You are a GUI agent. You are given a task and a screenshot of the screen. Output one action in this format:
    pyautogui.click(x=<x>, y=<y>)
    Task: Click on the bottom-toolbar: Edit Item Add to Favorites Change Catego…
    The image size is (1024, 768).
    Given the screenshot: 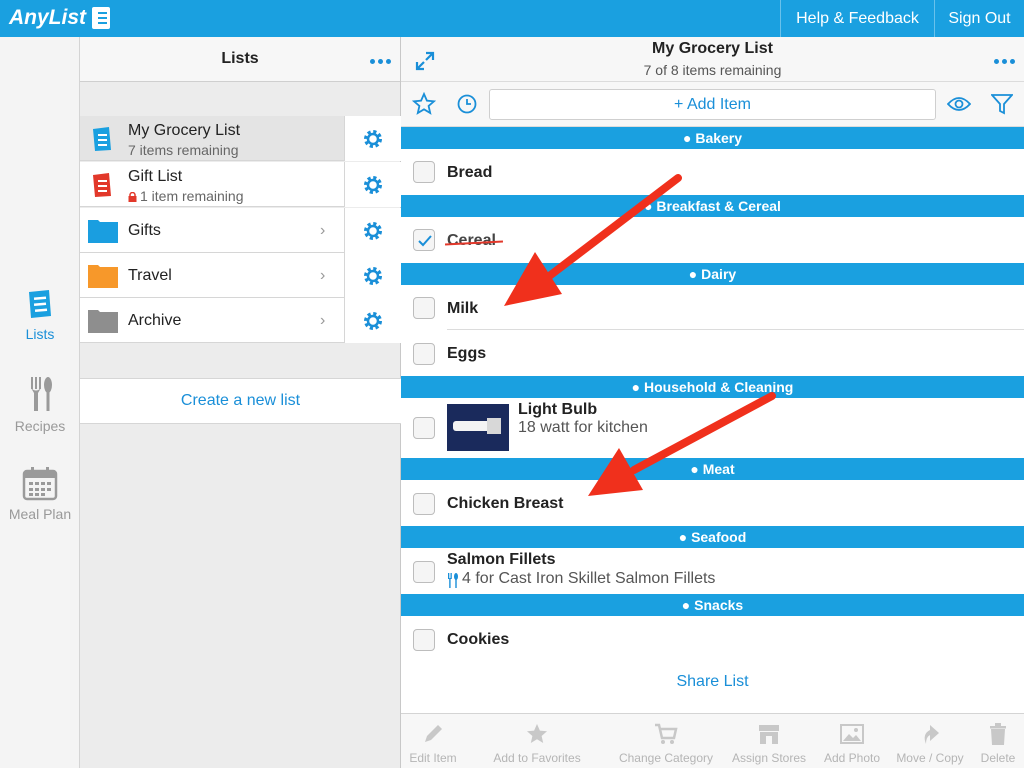 What is the action you would take?
    pyautogui.click(x=712, y=740)
    